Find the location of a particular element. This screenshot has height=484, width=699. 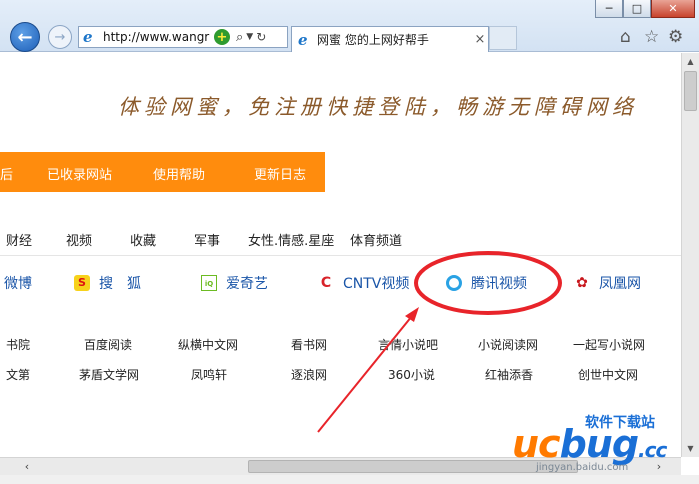

refresh-icon: ↻ is located at coordinates (261, 37).